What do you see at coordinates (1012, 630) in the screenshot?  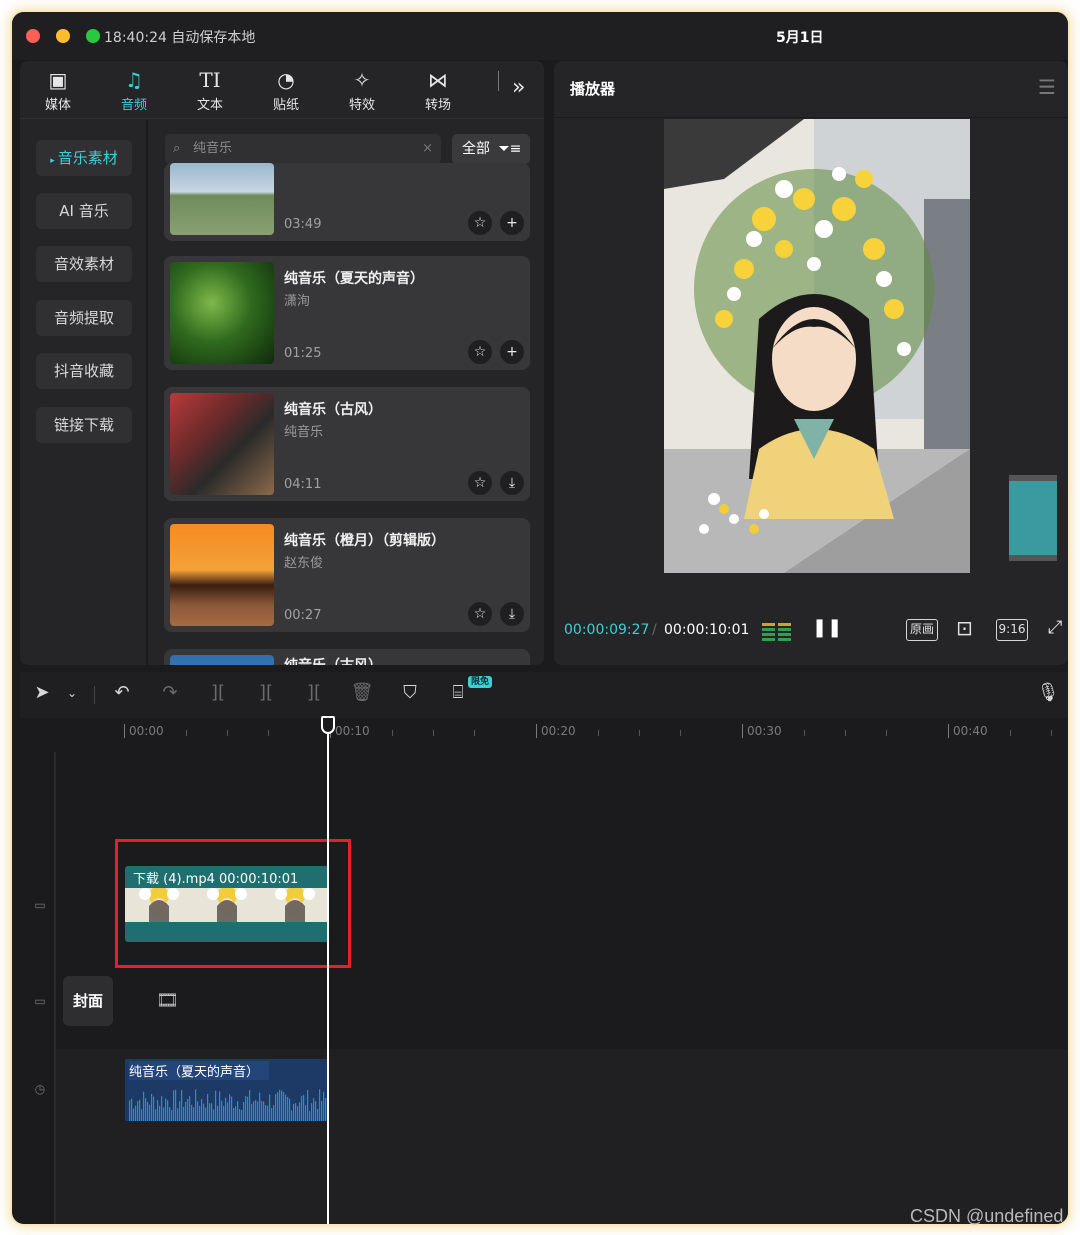 I see `aspect-ratio-button: 9:16` at bounding box center [1012, 630].